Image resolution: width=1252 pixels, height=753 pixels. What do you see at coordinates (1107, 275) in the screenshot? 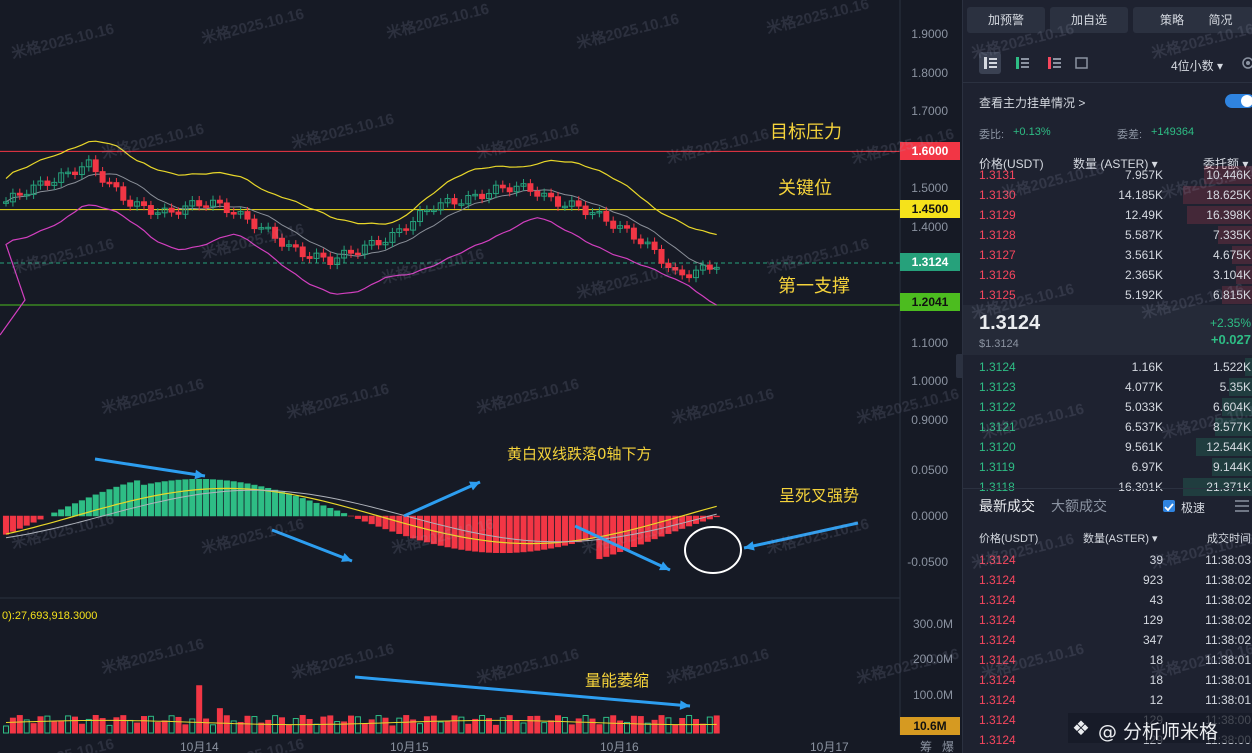
I see `book-row: 1.3126 2.365K 3.104K` at bounding box center [1107, 275].